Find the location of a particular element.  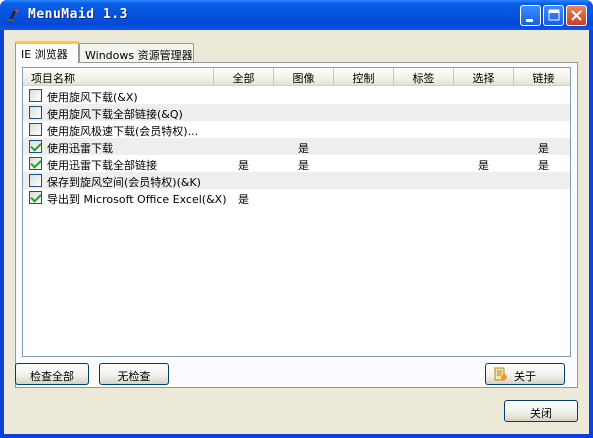

close-button: 关闭 is located at coordinates (541, 411).